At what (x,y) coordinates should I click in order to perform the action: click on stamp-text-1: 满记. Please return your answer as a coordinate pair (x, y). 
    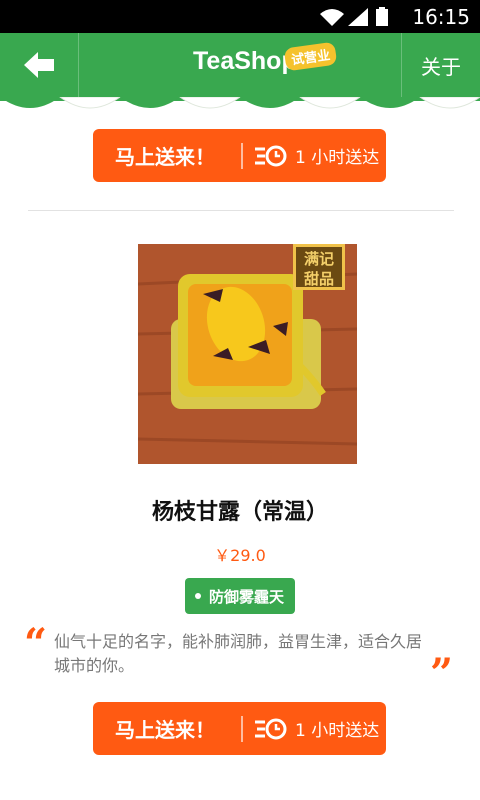
    Looking at the image, I should click on (318, 259).